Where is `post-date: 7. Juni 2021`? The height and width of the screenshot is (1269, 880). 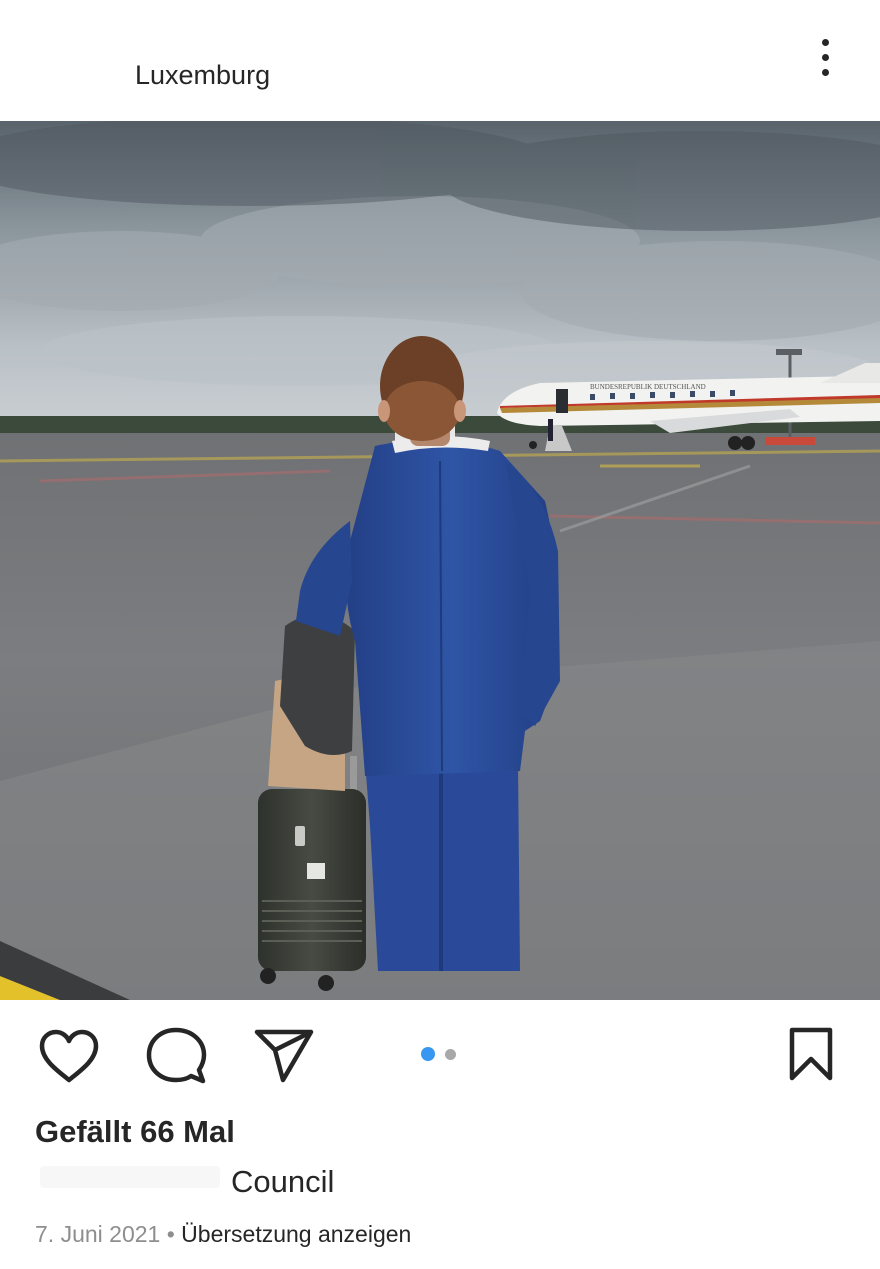 post-date: 7. Juni 2021 is located at coordinates (98, 1234).